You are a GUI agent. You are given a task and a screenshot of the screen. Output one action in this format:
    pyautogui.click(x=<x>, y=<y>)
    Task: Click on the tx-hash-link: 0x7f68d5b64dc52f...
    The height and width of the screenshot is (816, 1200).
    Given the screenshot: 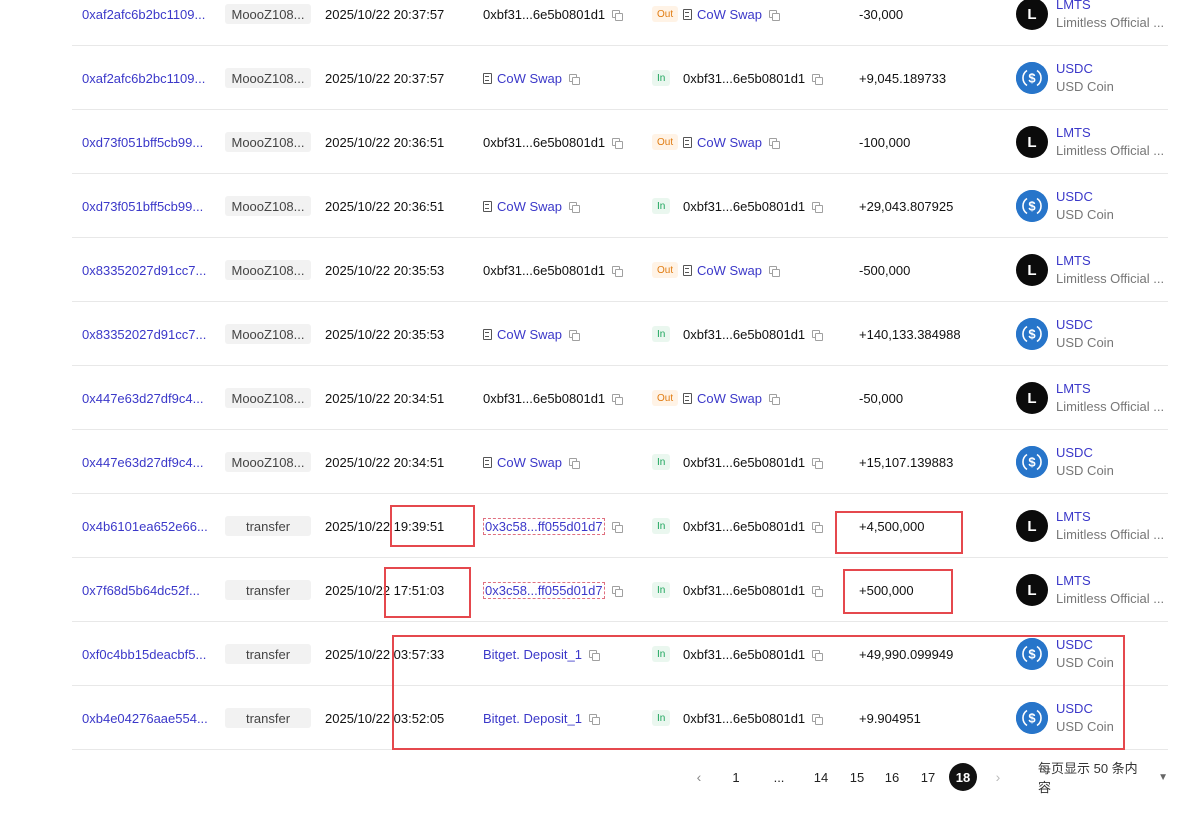 What is the action you would take?
    pyautogui.click(x=141, y=590)
    